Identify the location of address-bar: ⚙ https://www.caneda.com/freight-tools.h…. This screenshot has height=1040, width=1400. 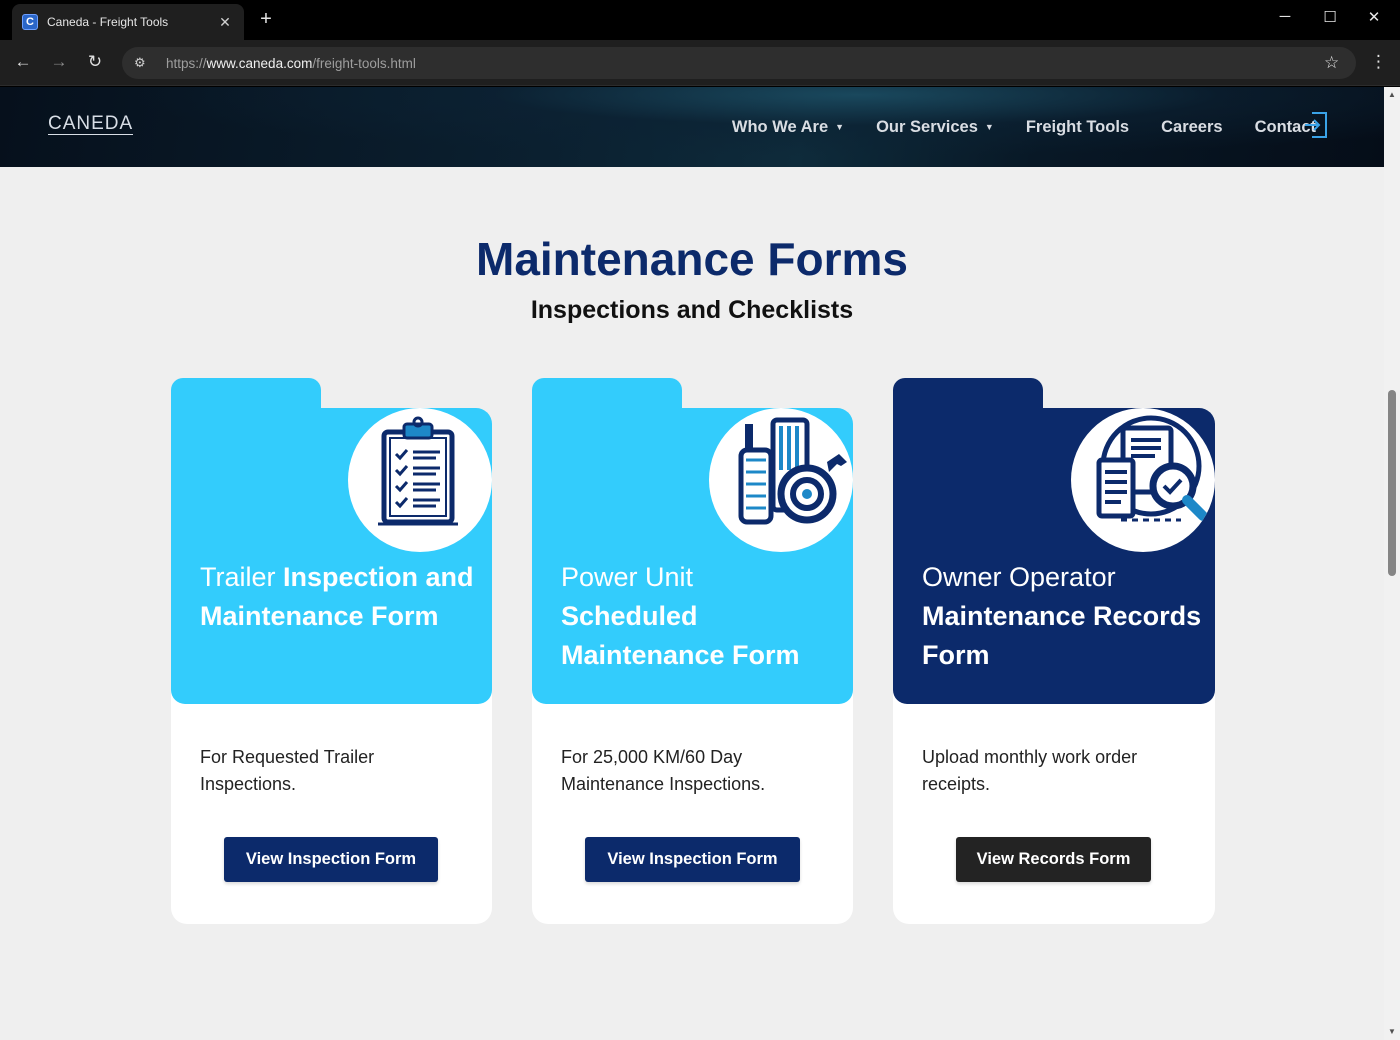
(739, 63).